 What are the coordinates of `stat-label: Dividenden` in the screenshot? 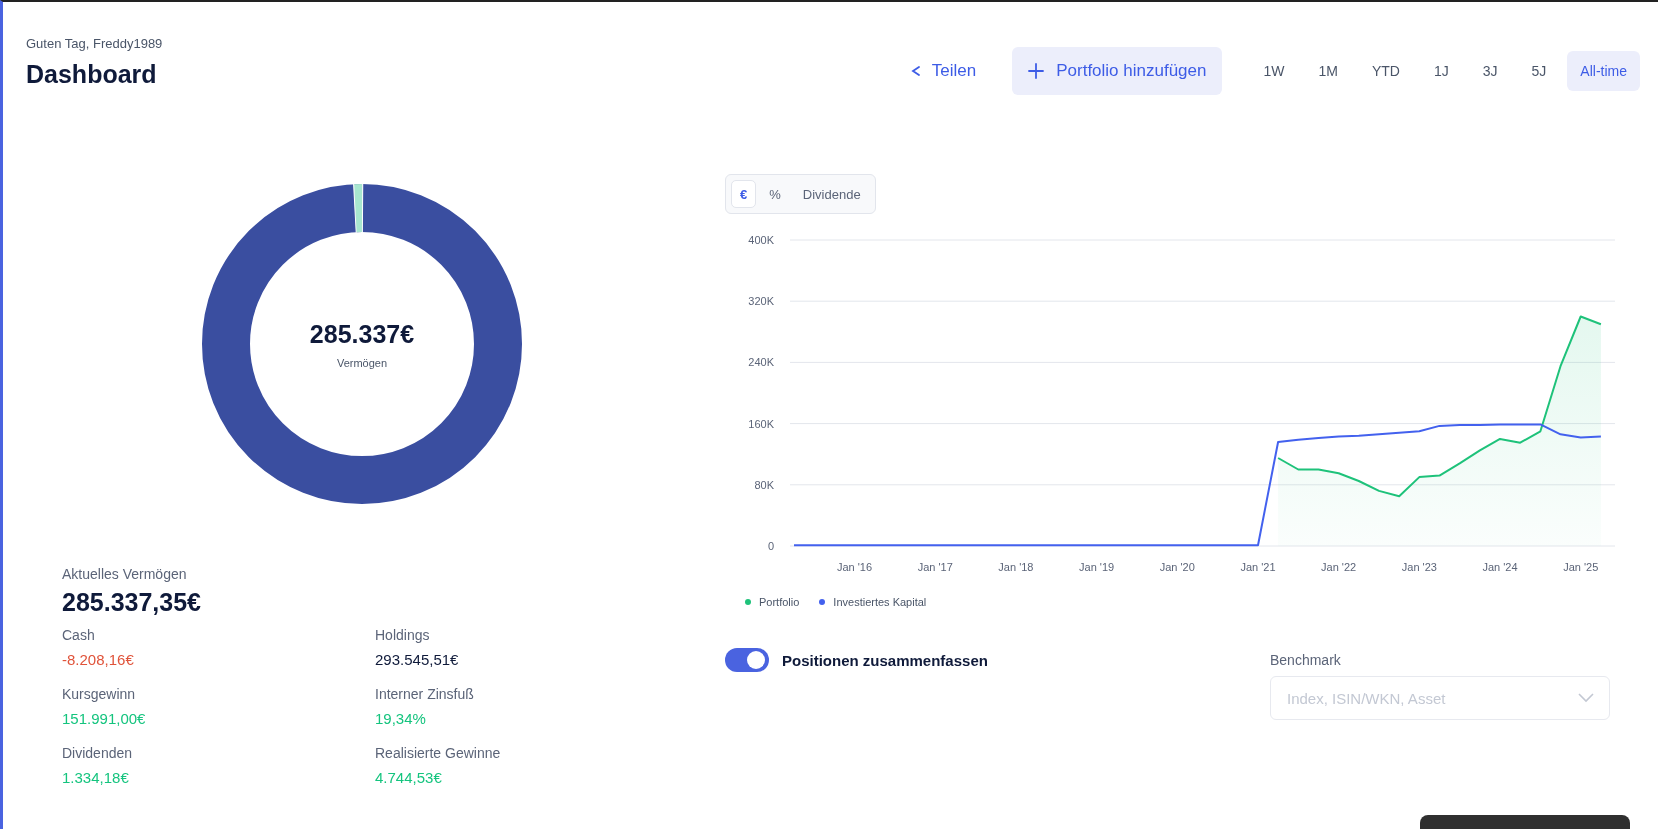 It's located at (98, 753).